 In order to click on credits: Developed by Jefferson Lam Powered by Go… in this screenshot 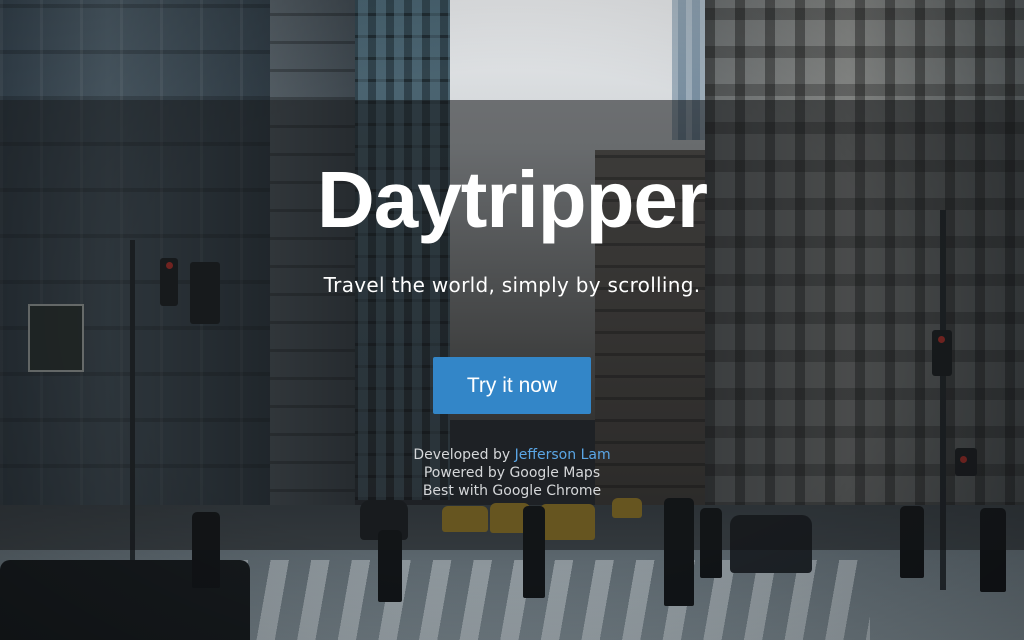, I will do `click(512, 473)`.